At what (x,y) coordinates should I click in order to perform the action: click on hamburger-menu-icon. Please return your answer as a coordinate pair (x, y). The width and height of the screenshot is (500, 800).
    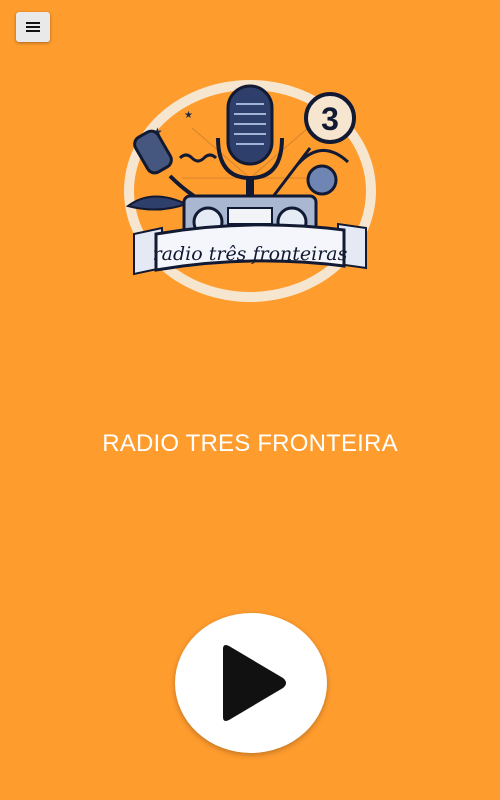
    Looking at the image, I should click on (33, 27).